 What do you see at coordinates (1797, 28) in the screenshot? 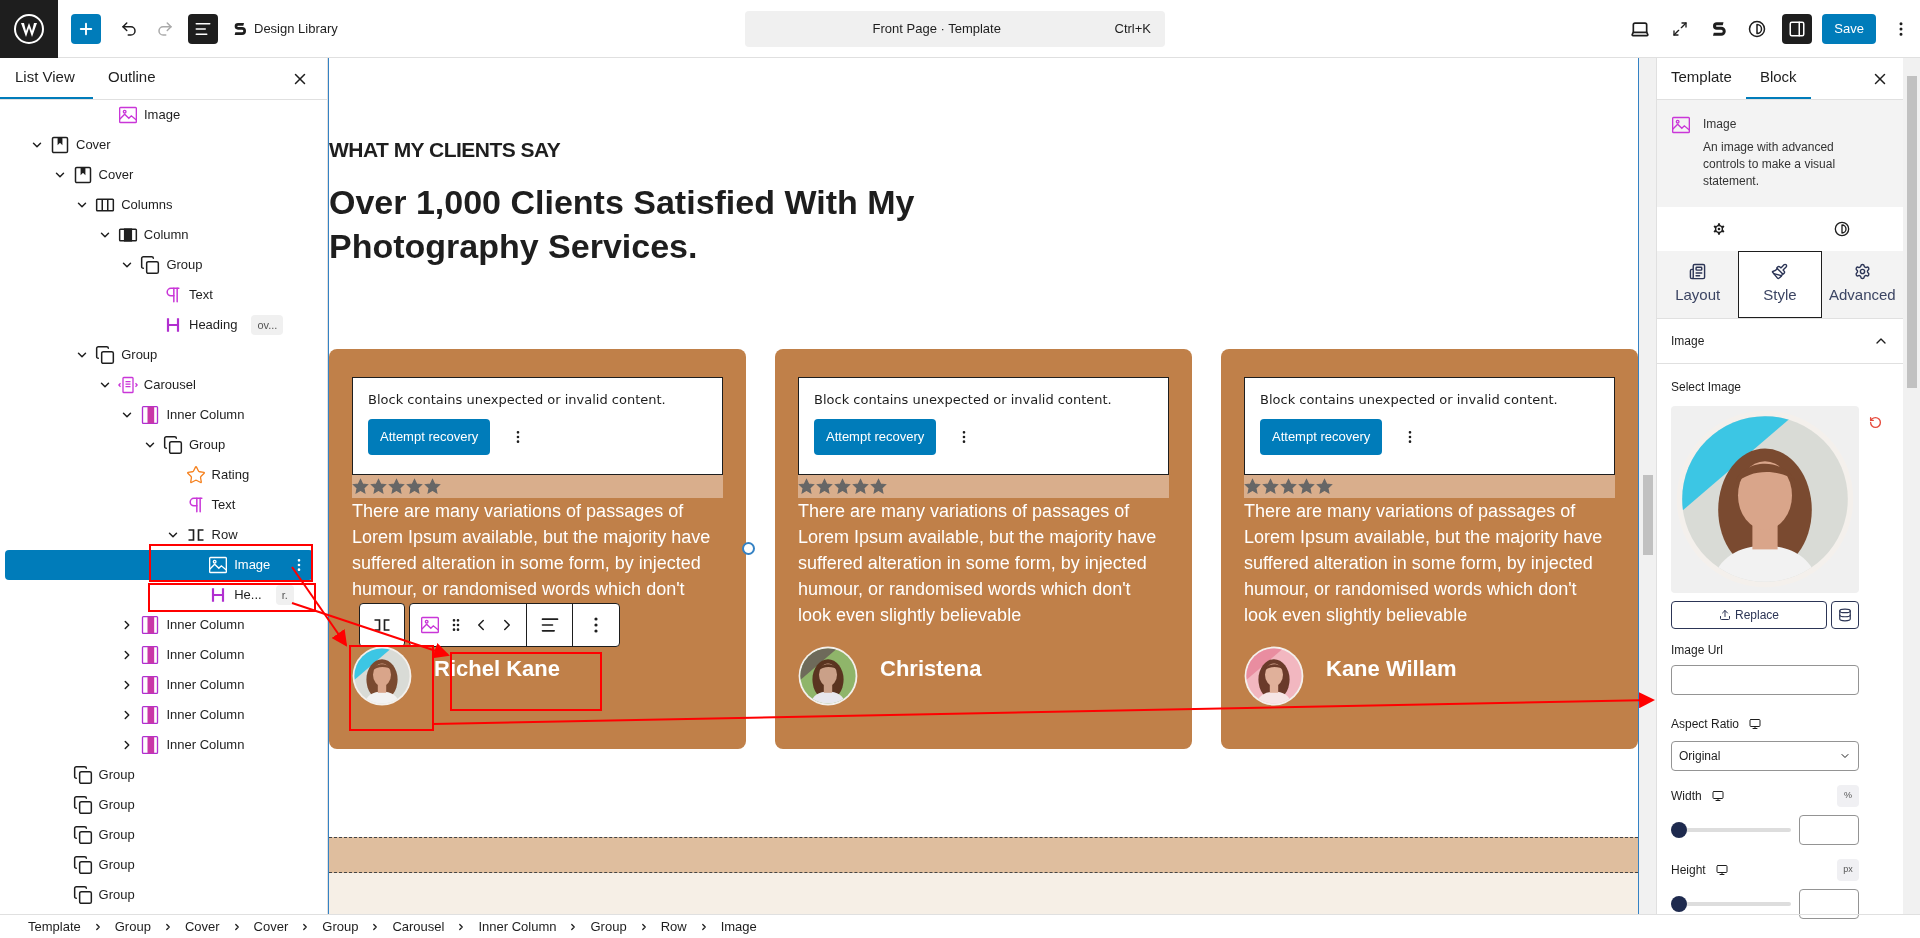
I see `settings-sidebar-button` at bounding box center [1797, 28].